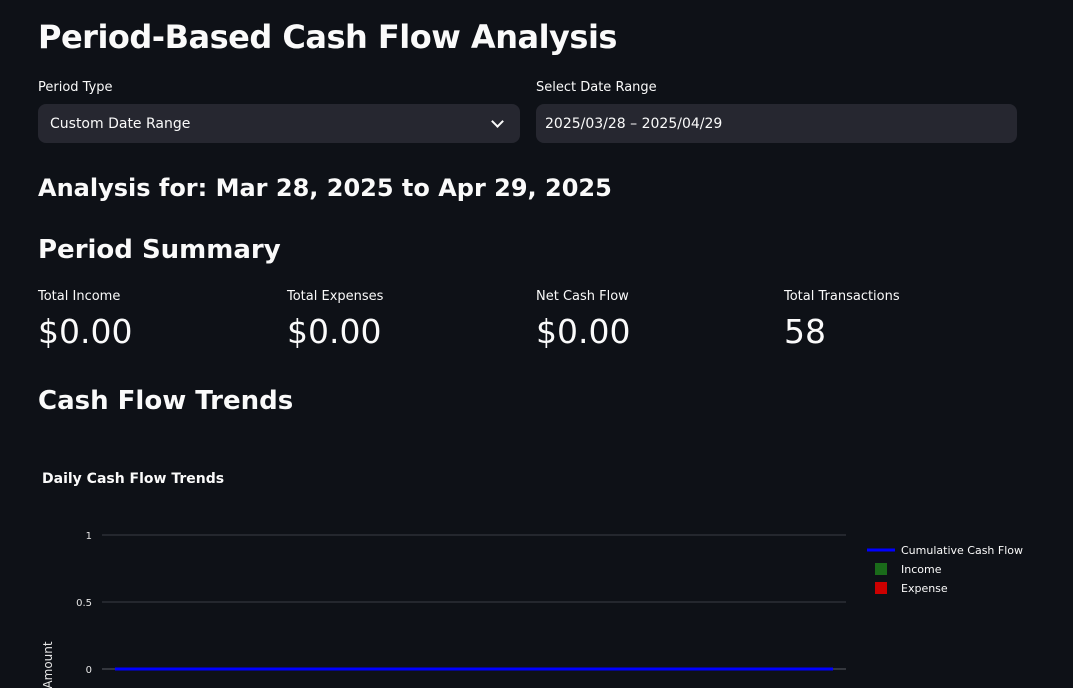 This screenshot has height=688, width=1073. I want to click on legend-label-expense: Expense, so click(924, 588).